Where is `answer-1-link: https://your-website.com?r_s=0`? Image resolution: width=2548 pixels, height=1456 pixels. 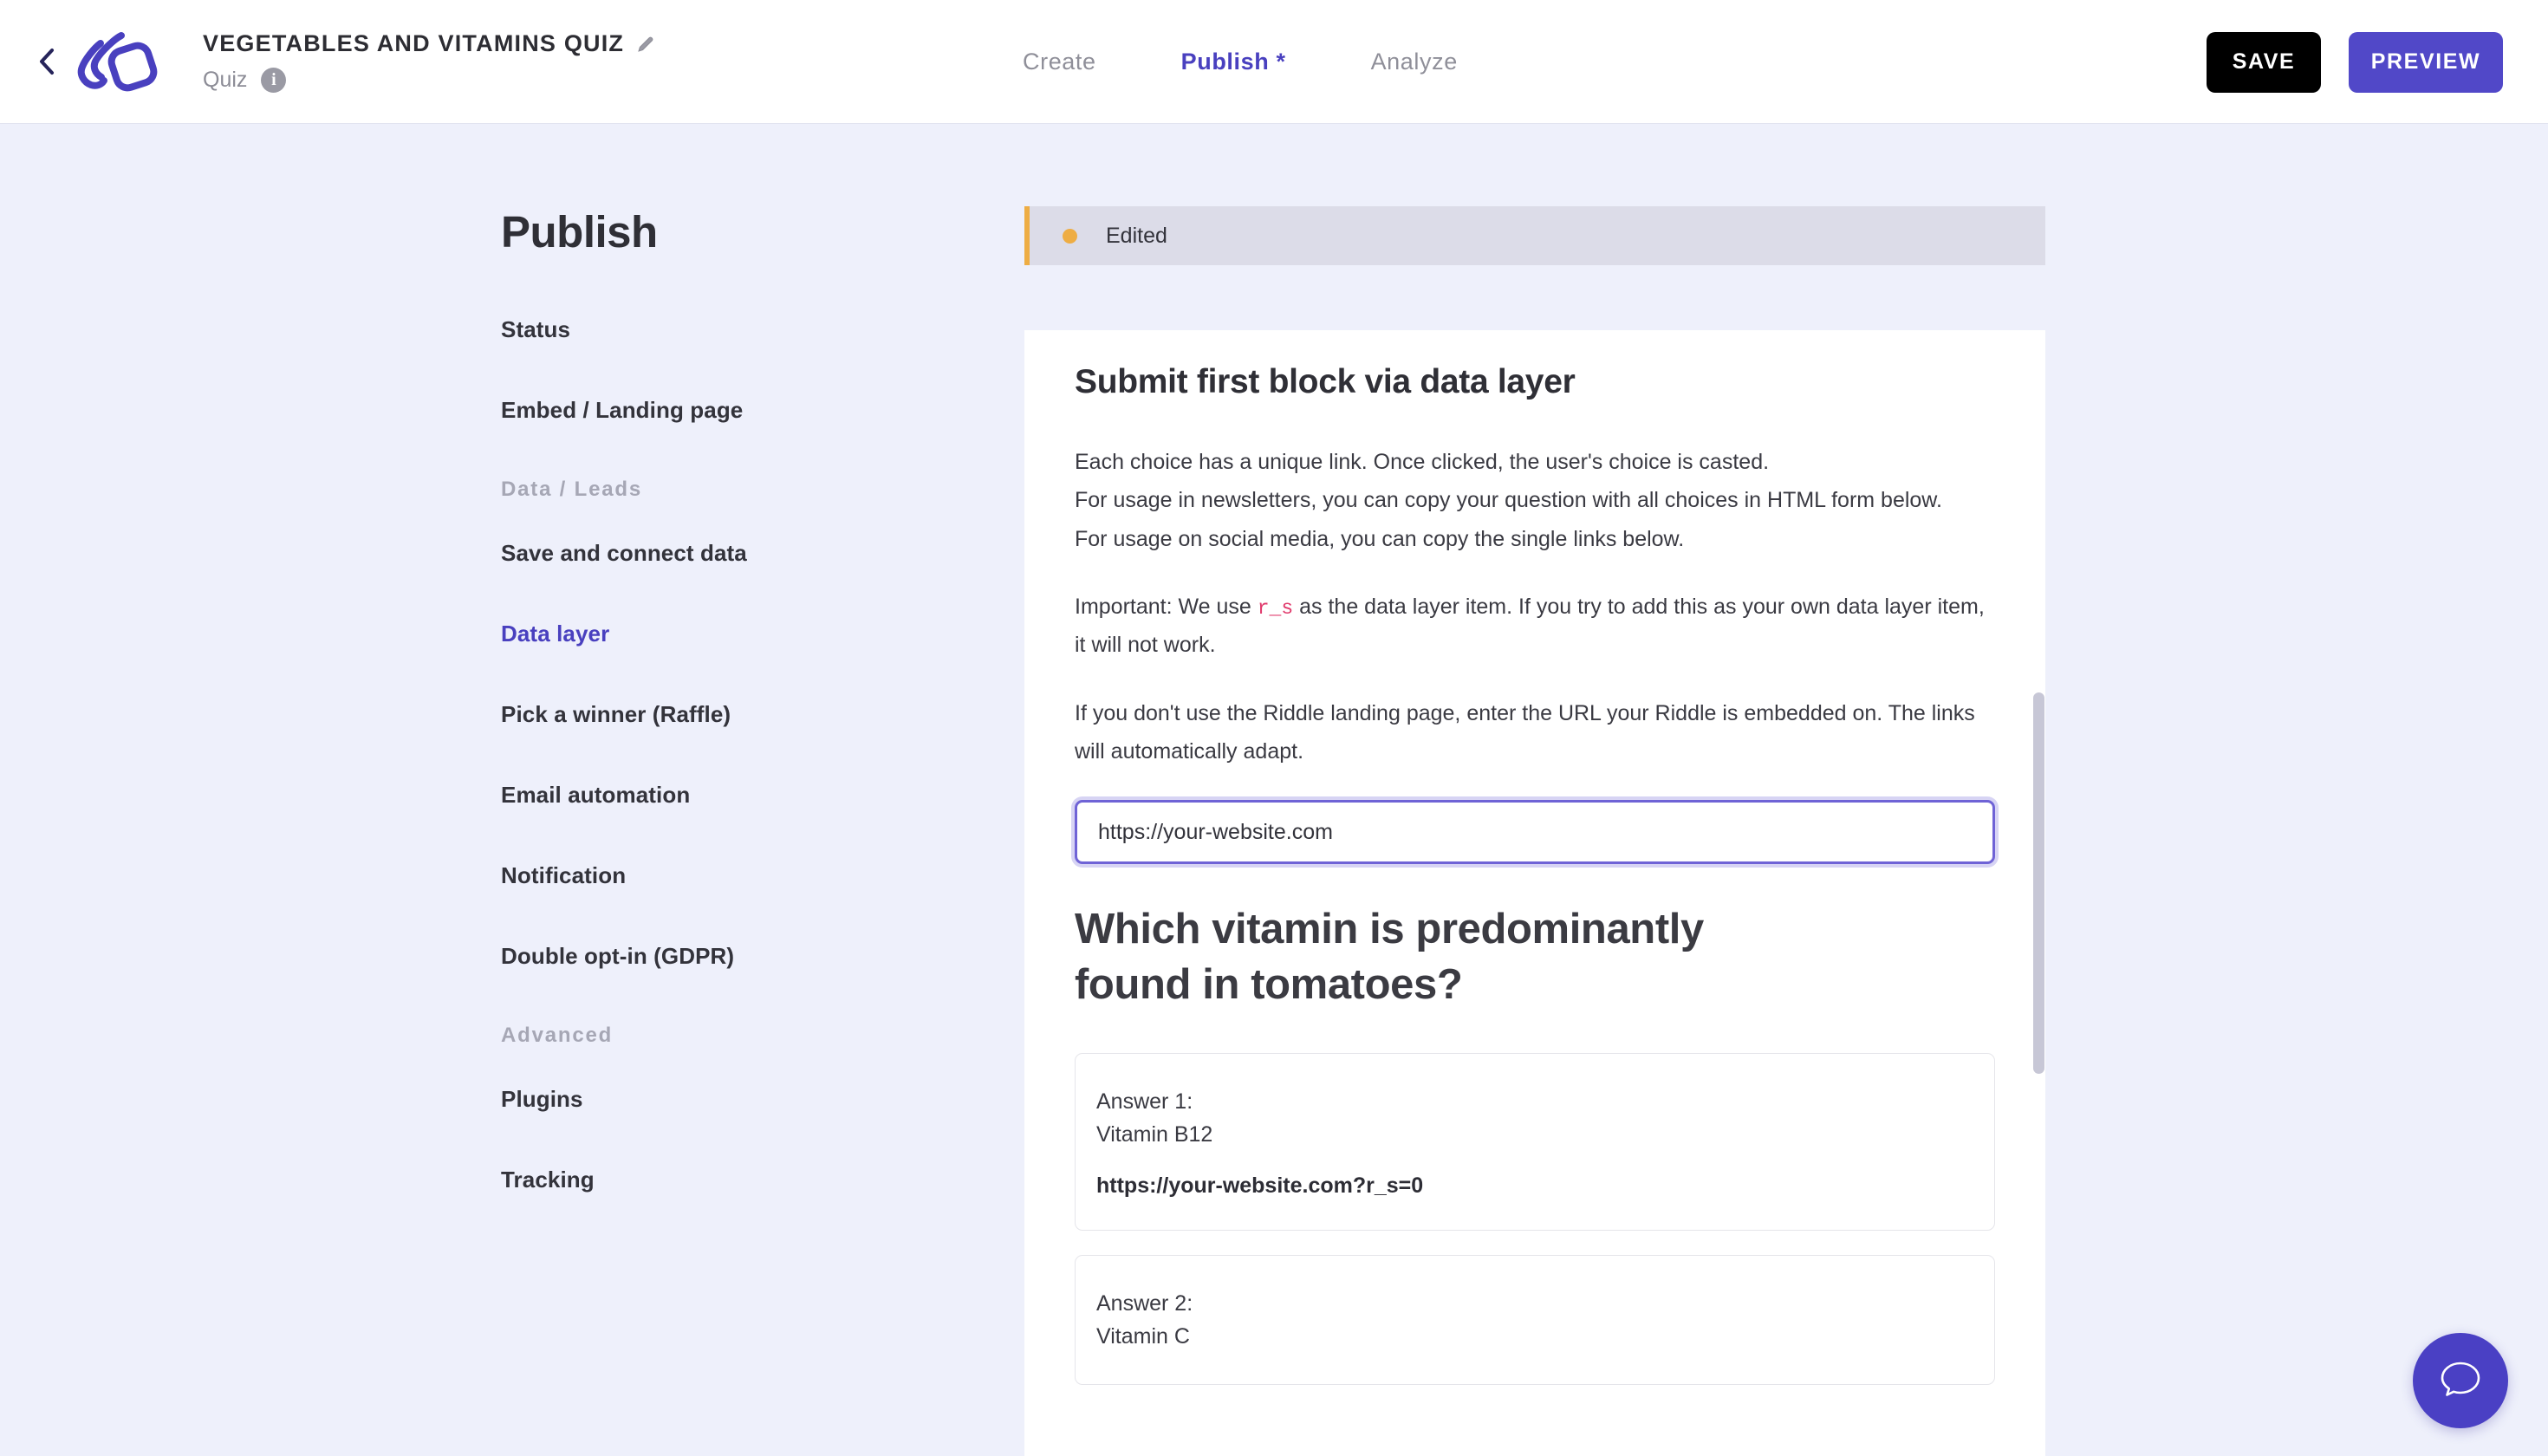 answer-1-link: https://your-website.com?r_s=0 is located at coordinates (1534, 1186).